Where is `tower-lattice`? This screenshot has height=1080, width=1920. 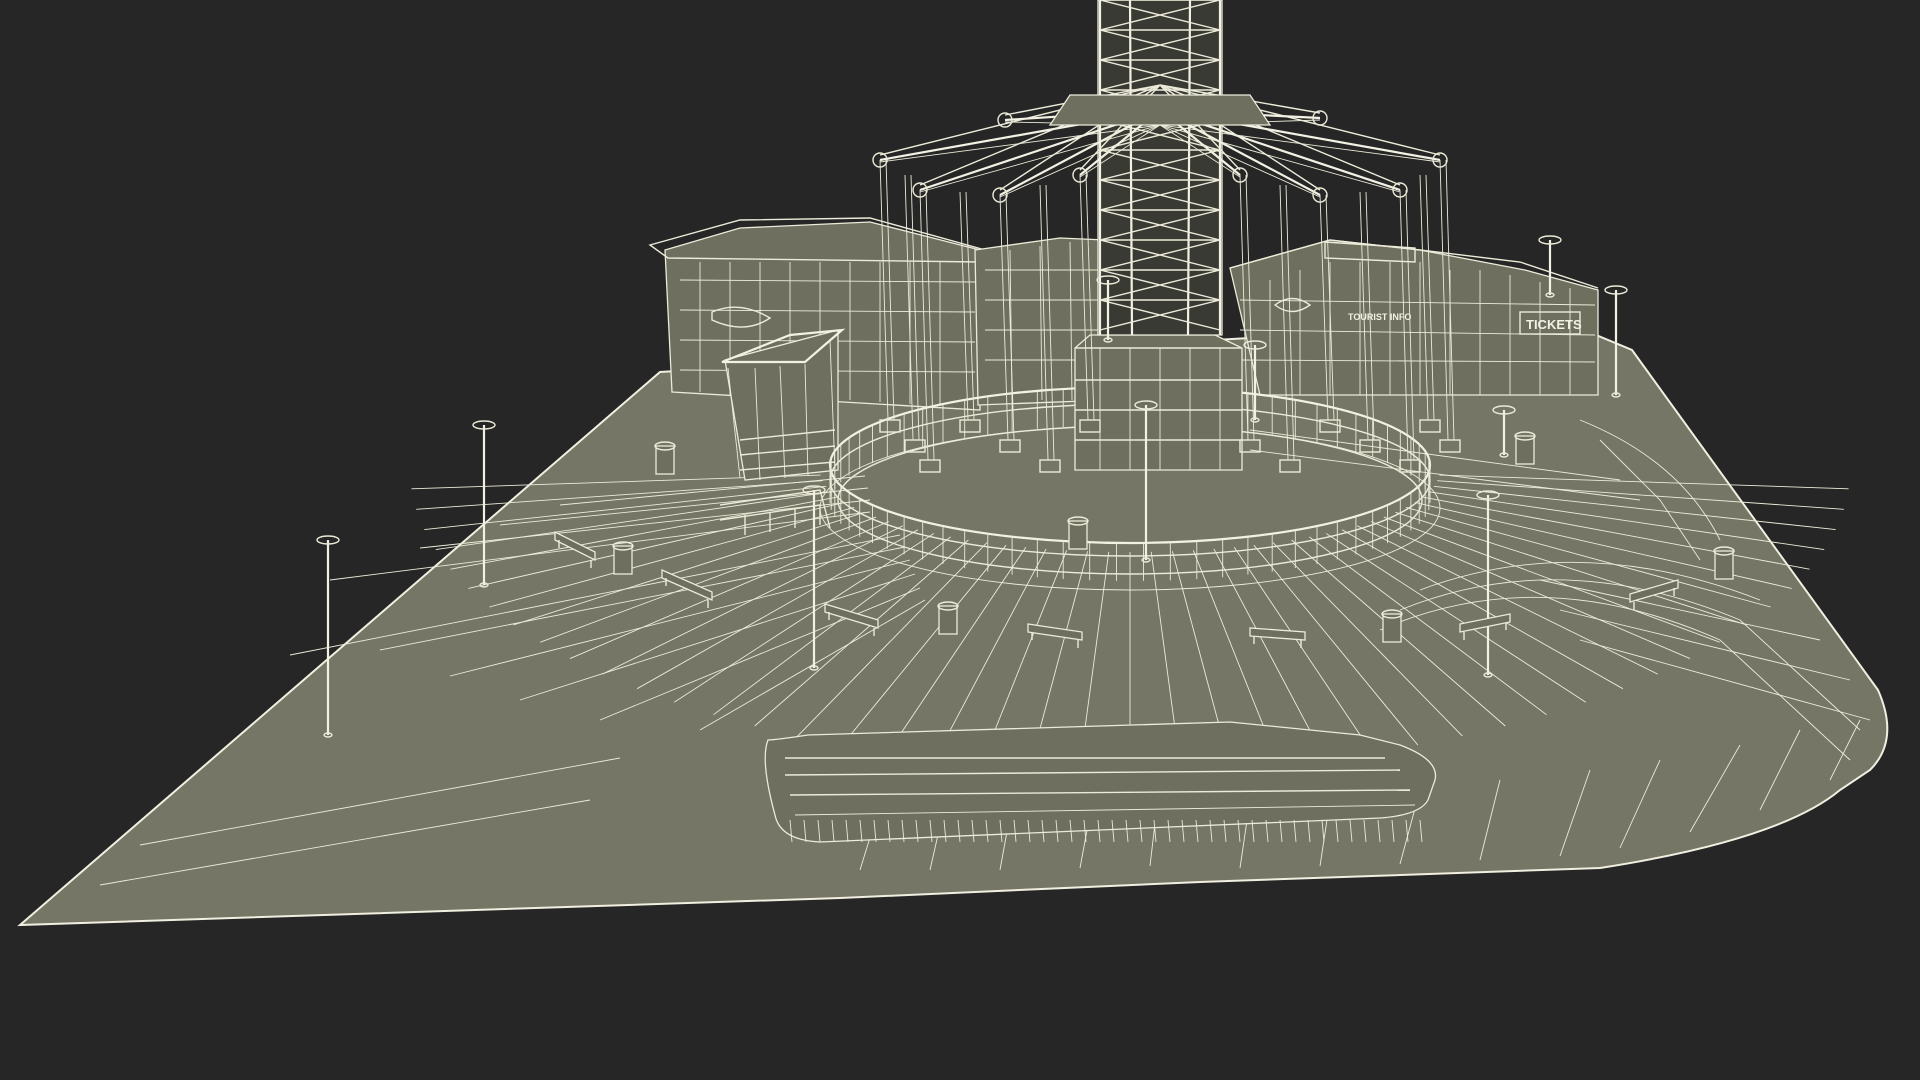
tower-lattice is located at coordinates (1160, 168).